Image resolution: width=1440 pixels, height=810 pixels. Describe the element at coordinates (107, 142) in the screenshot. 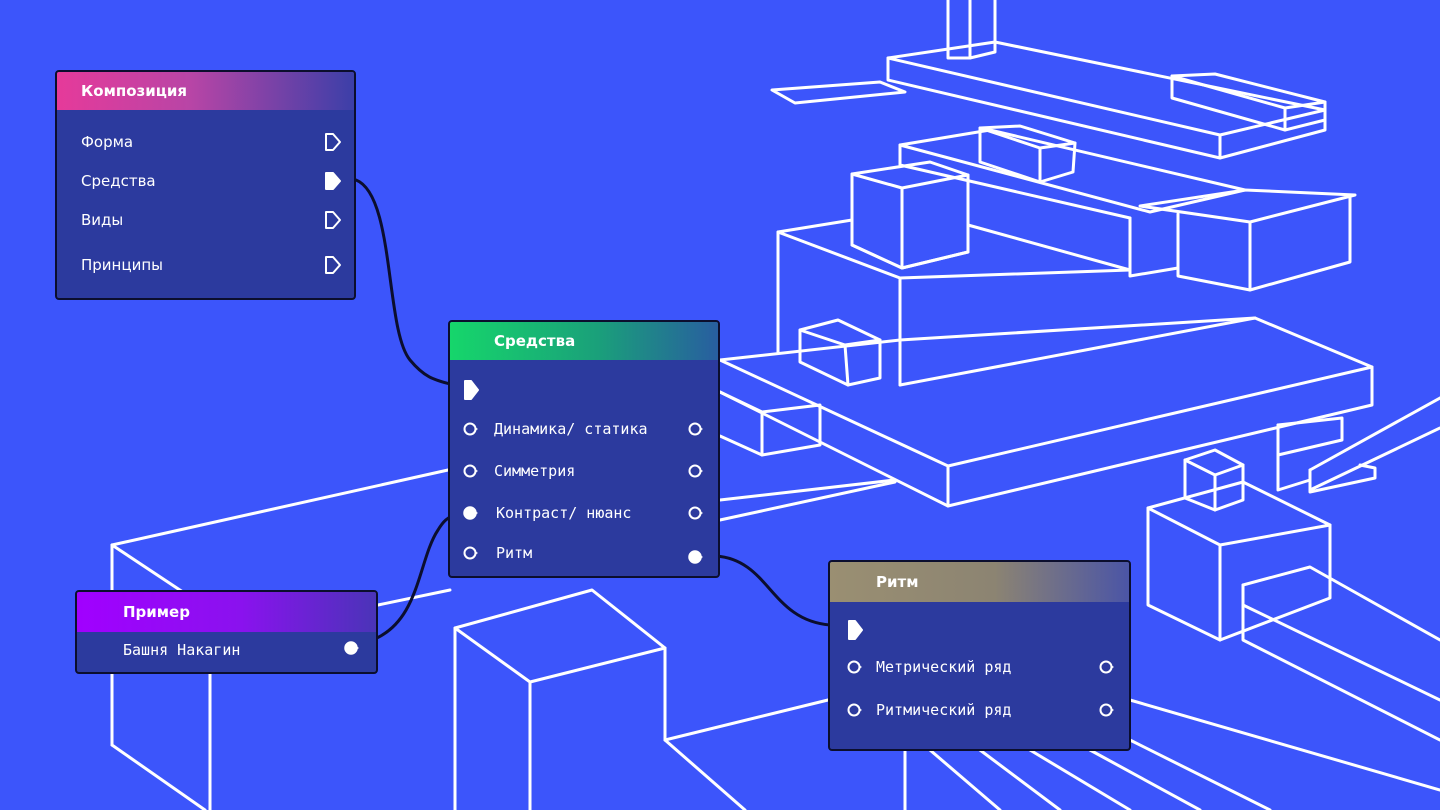

I see `item-label: Форма` at that location.